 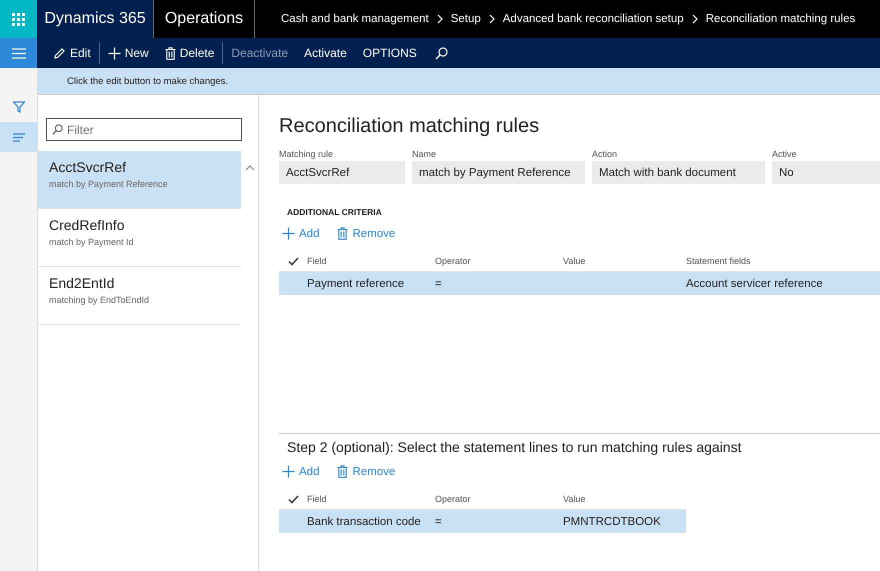 What do you see at coordinates (204, 19) in the screenshot?
I see `module-name: Operations` at bounding box center [204, 19].